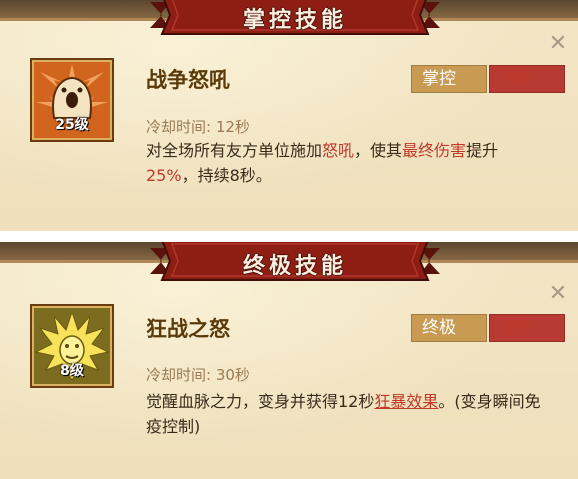 The image size is (578, 479). What do you see at coordinates (72, 125) in the screenshot?
I see `skill-level: 25级` at bounding box center [72, 125].